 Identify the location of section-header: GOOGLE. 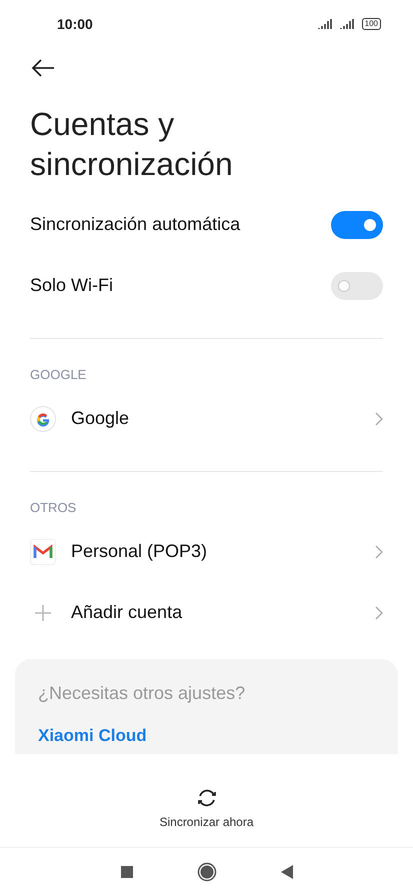
(58, 374).